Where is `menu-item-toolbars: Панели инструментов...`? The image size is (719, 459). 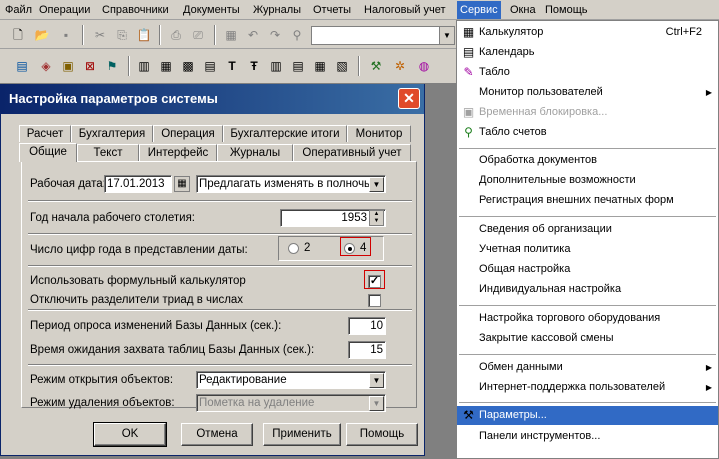
menu-item-toolbars: Панели инструментов... is located at coordinates (587, 436).